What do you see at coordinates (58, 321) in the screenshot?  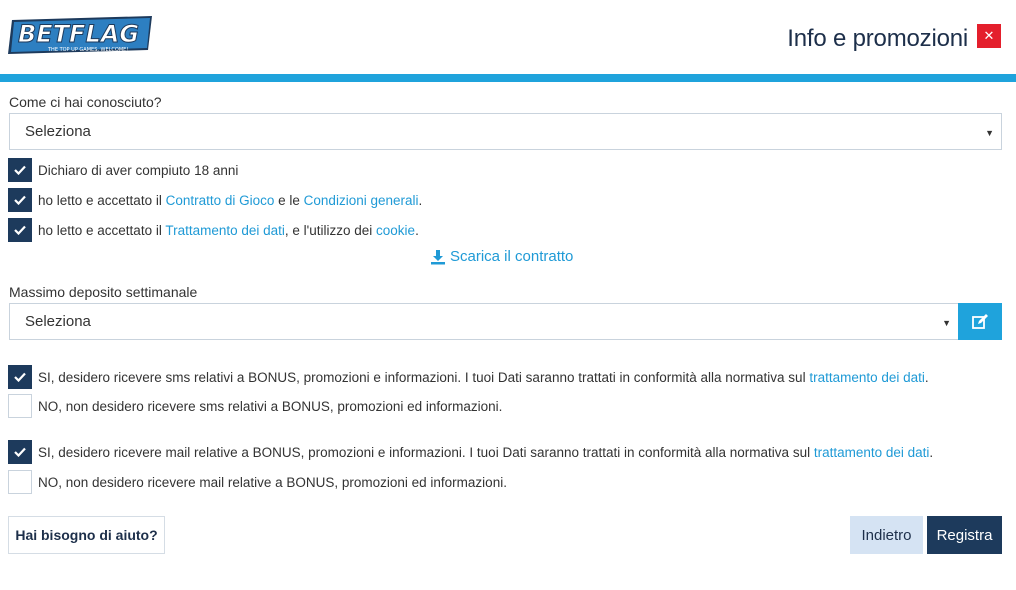 I see `deposit-select-value: Seleziona` at bounding box center [58, 321].